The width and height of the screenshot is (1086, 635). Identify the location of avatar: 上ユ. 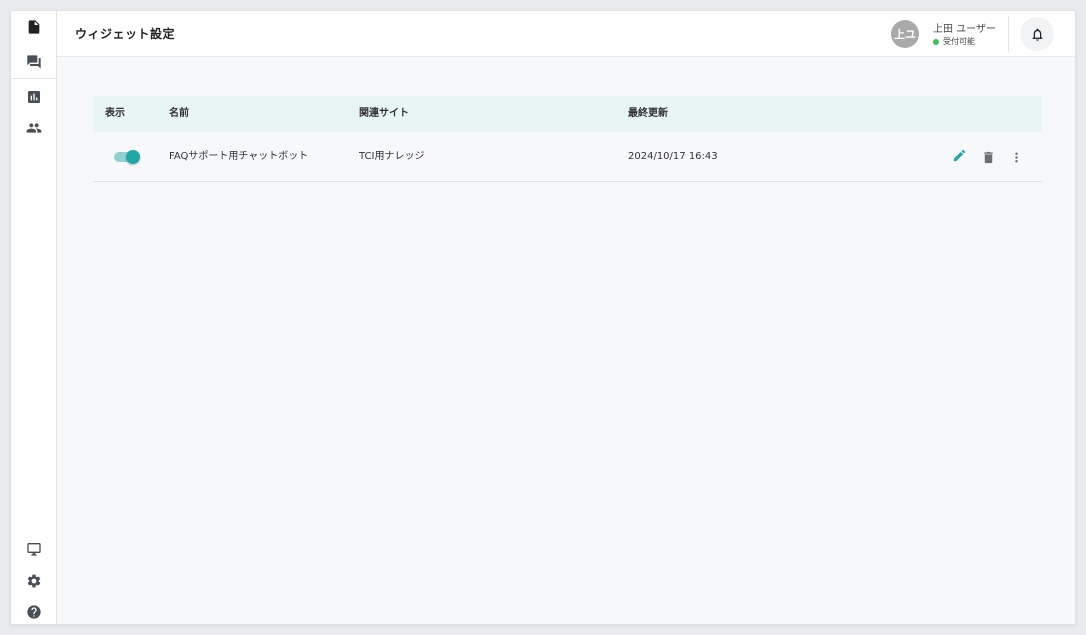
(905, 34).